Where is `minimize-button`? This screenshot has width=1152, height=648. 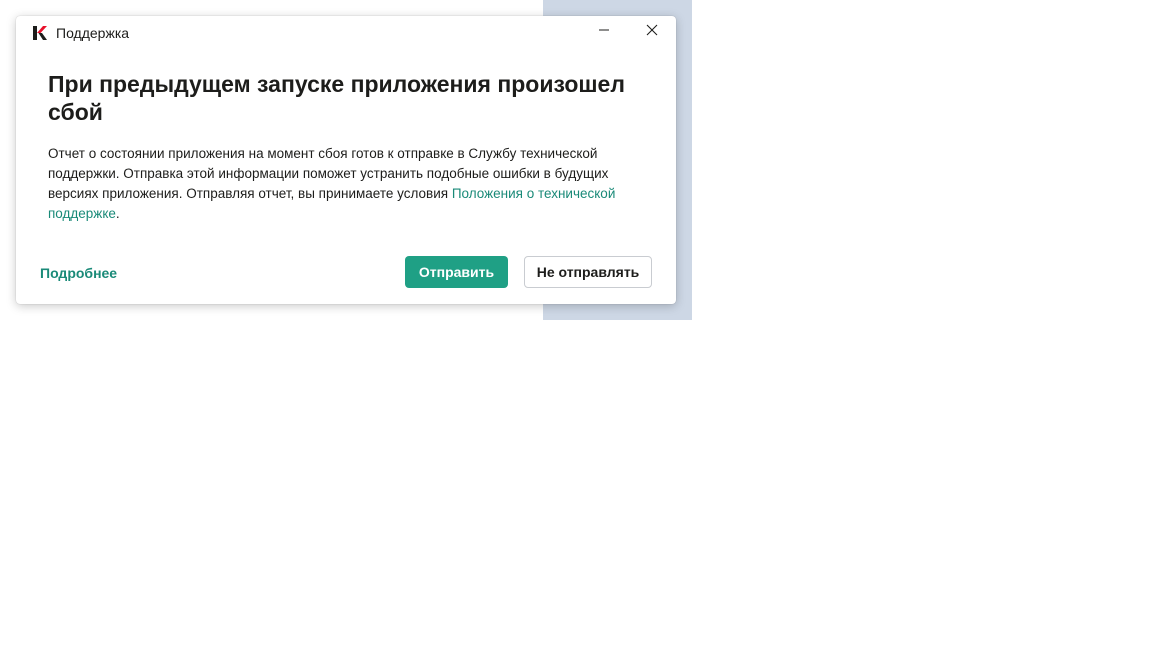
minimize-button is located at coordinates (604, 32).